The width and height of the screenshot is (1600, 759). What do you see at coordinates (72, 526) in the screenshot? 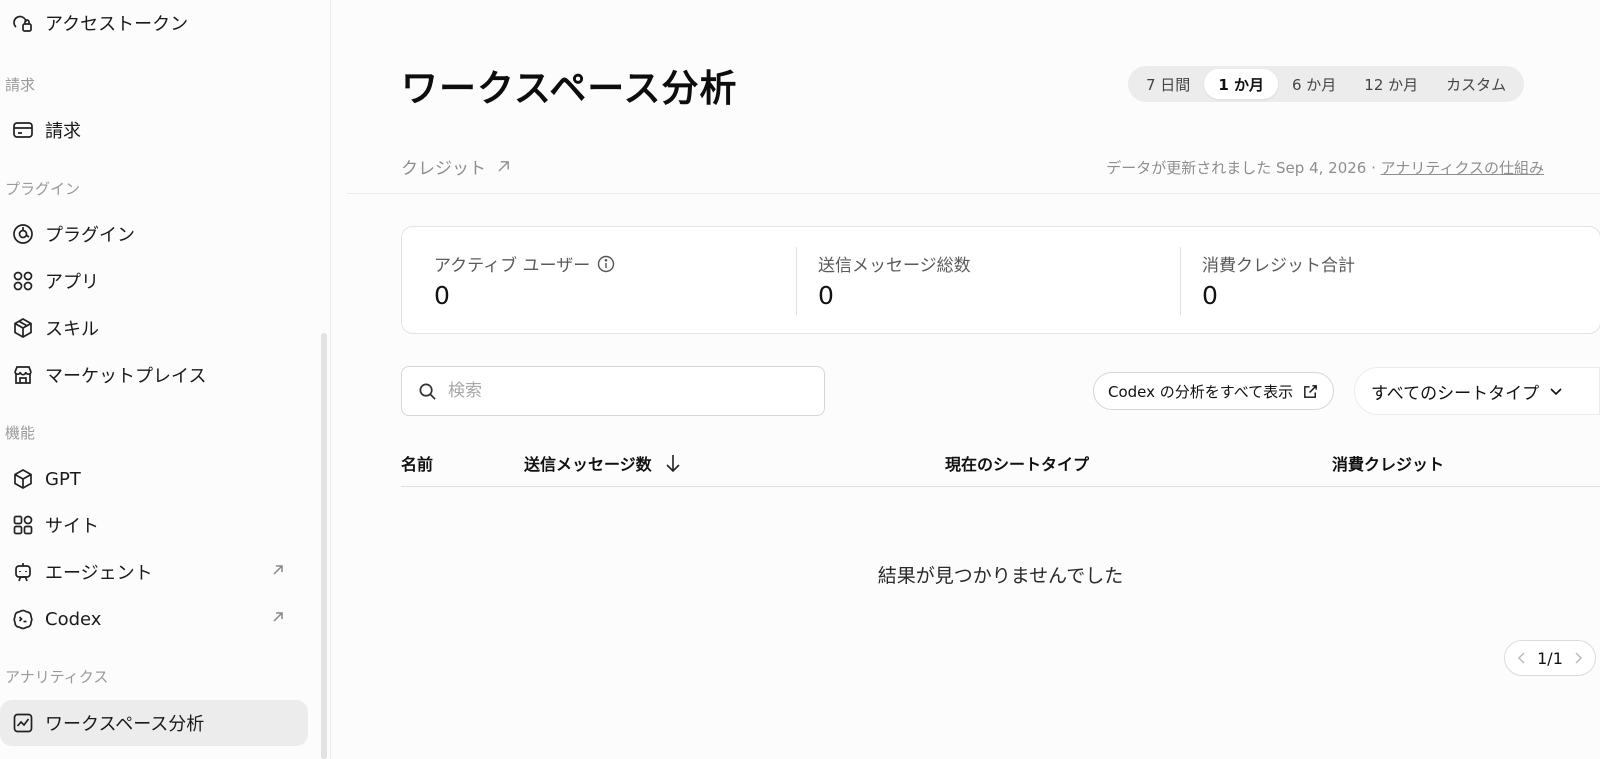
I see `sidebar-item-label: サイト` at bounding box center [72, 526].